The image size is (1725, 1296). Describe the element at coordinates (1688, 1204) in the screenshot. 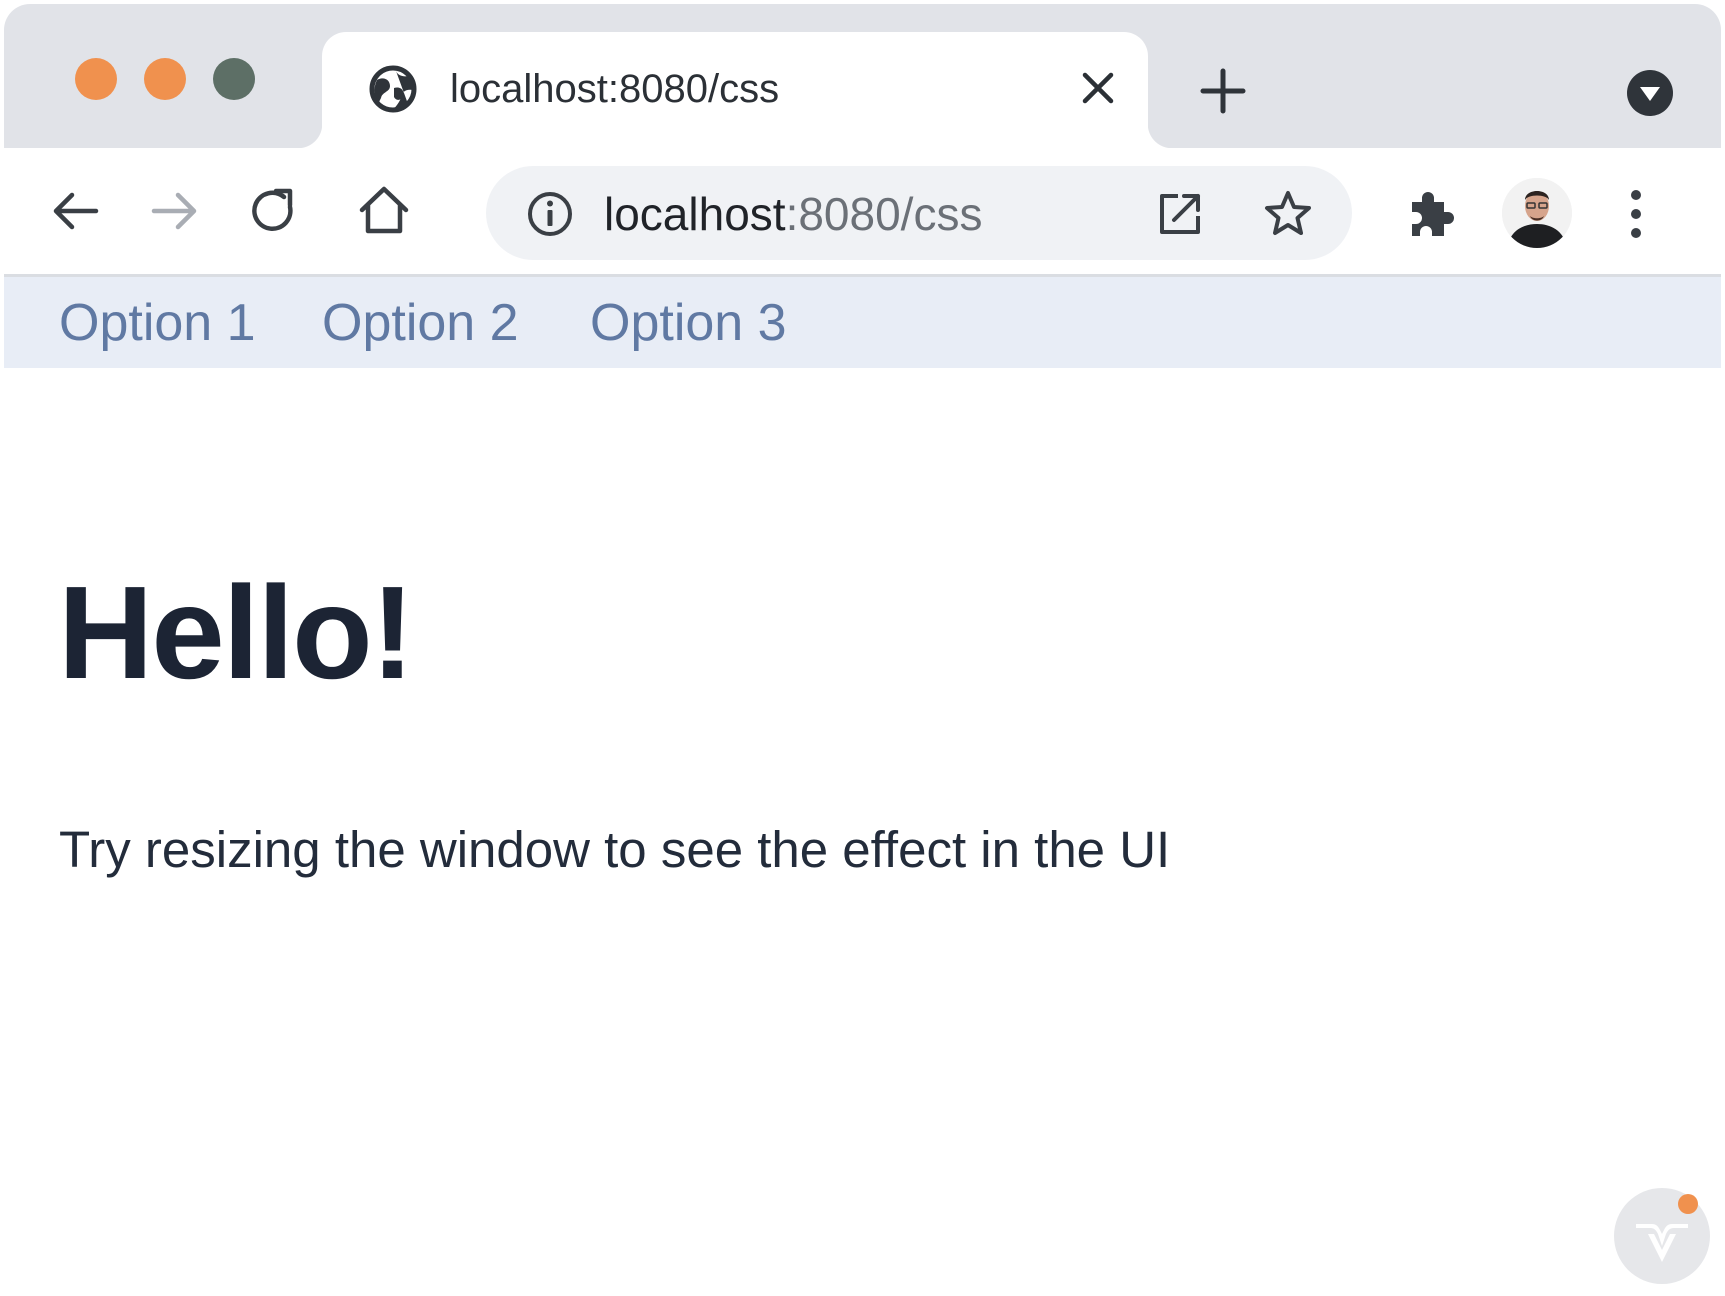

I see `notification-dot` at that location.